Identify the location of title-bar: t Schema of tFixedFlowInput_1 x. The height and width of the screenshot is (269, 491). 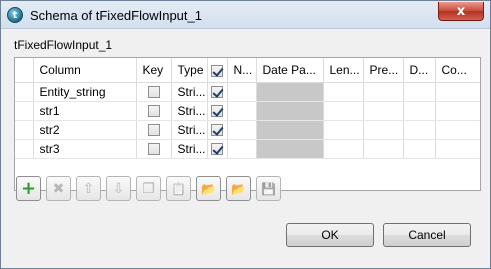
(245, 15).